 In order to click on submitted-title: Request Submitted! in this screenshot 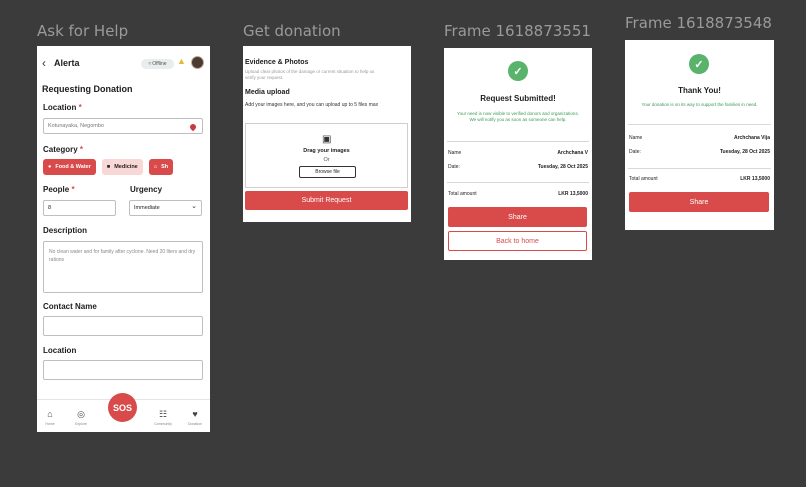, I will do `click(518, 98)`.